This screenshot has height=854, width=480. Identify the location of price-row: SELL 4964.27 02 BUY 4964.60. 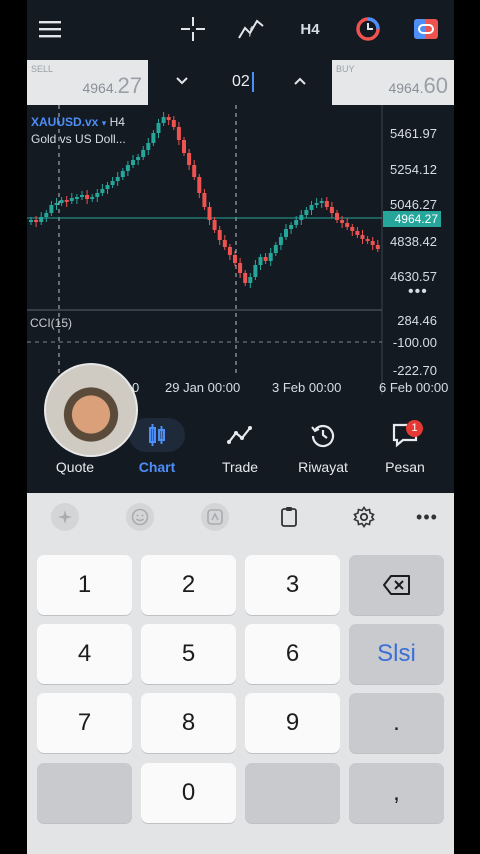
(240, 82).